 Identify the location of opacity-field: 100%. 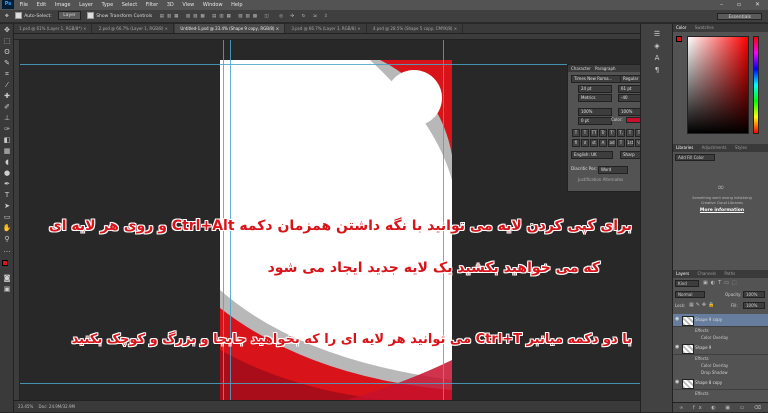
(754, 294).